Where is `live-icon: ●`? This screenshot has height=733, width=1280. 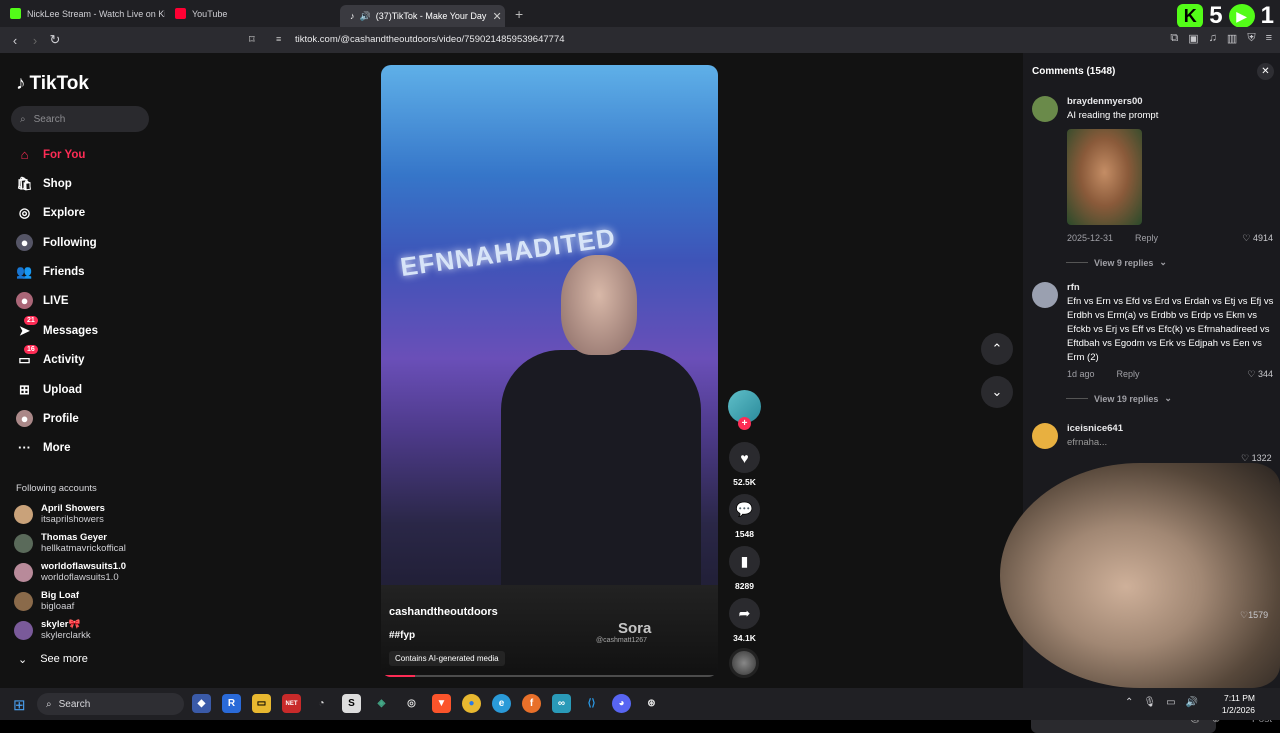 live-icon: ● is located at coordinates (24, 300).